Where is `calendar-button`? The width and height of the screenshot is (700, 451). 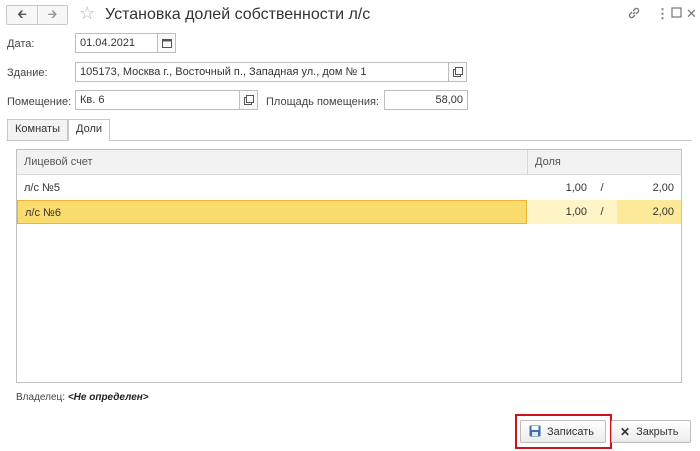 calendar-button is located at coordinates (167, 43).